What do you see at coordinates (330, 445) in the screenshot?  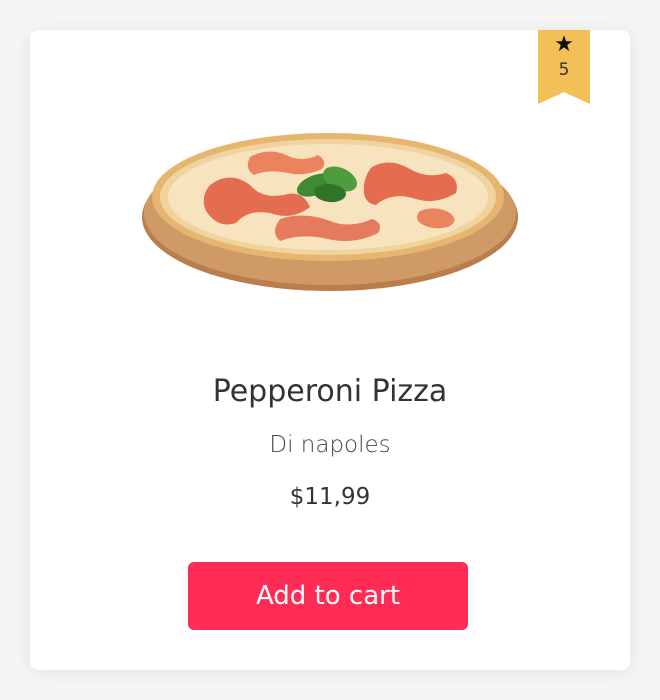 I see `product-subtitle: Di napoles` at bounding box center [330, 445].